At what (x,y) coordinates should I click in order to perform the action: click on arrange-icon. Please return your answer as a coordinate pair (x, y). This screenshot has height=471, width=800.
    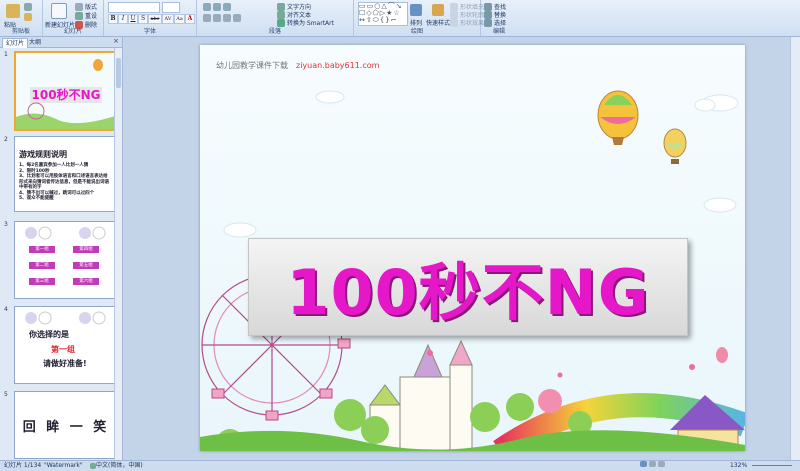
    Looking at the image, I should click on (416, 10).